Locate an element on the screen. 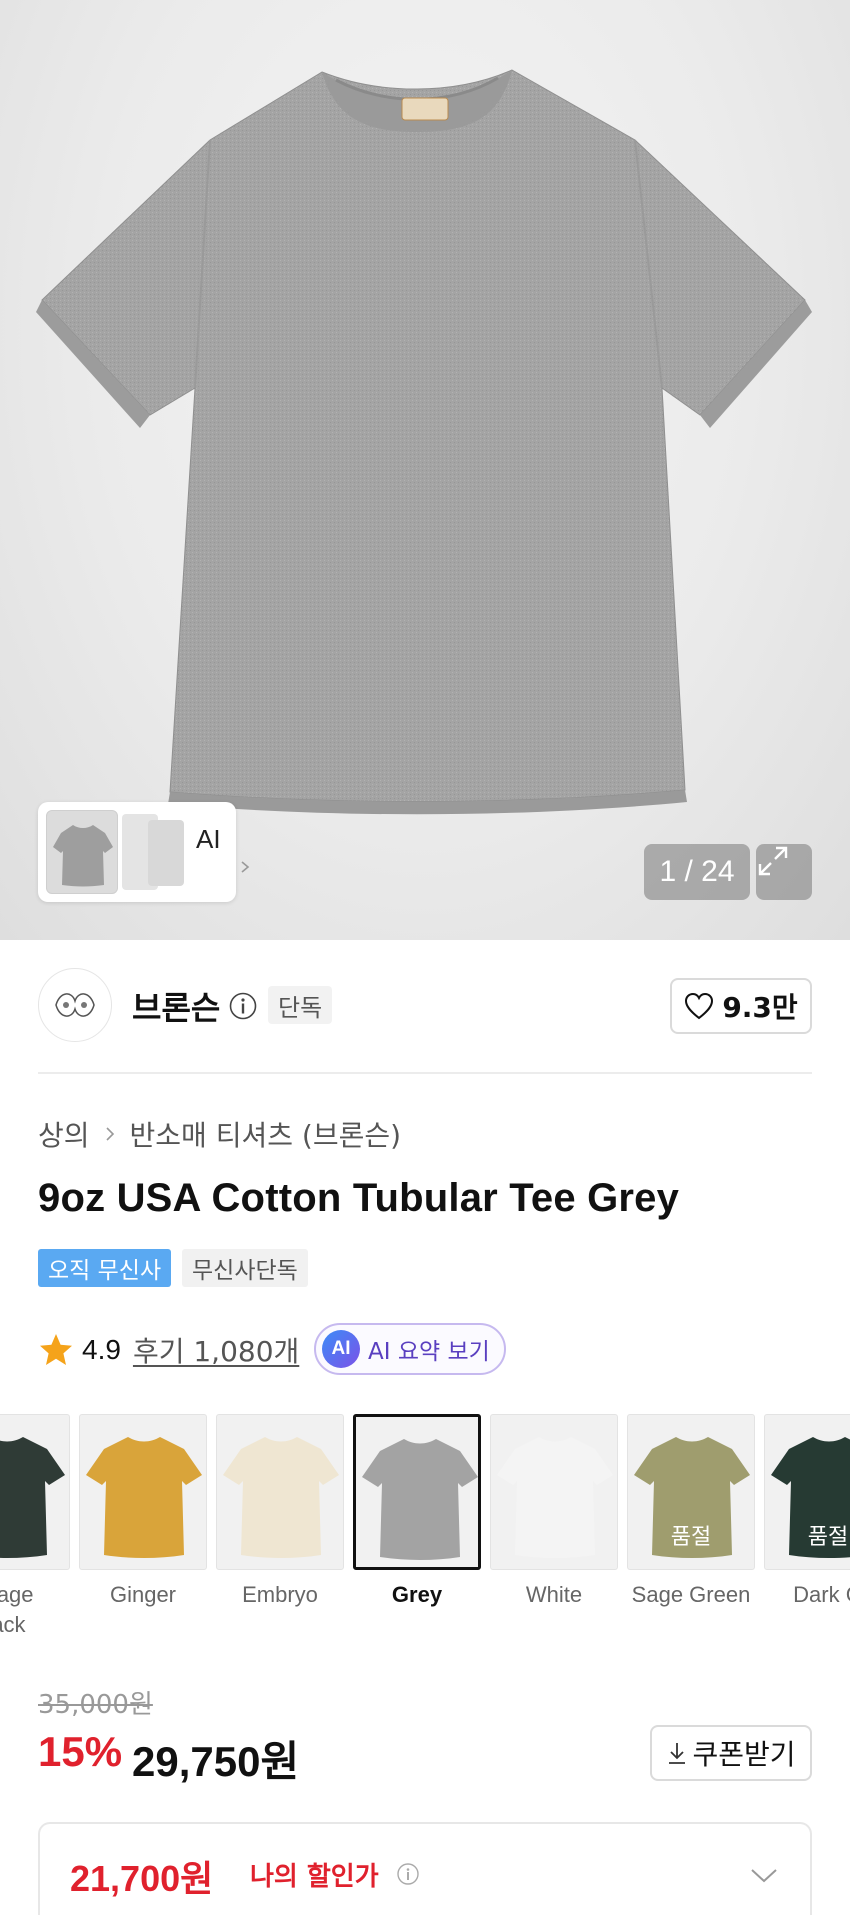 This screenshot has height=1915, width=850. coupon-button: 쿠폰받기 is located at coordinates (731, 1753).